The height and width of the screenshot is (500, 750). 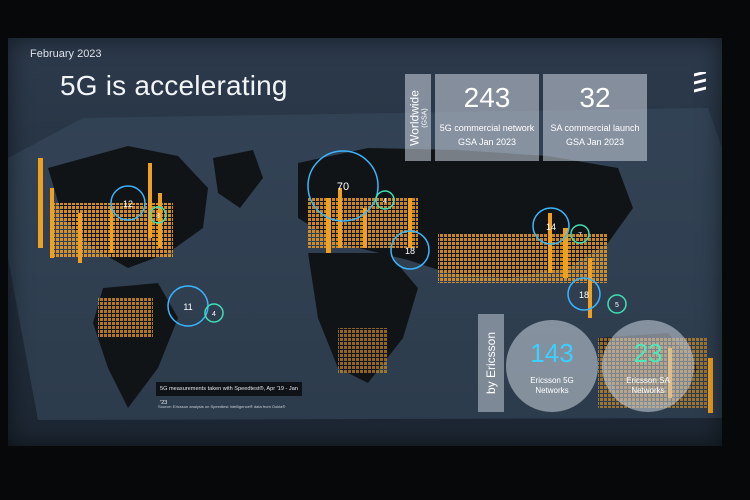 What do you see at coordinates (648, 353) in the screenshot?
I see `bubble-value: 23` at bounding box center [648, 353].